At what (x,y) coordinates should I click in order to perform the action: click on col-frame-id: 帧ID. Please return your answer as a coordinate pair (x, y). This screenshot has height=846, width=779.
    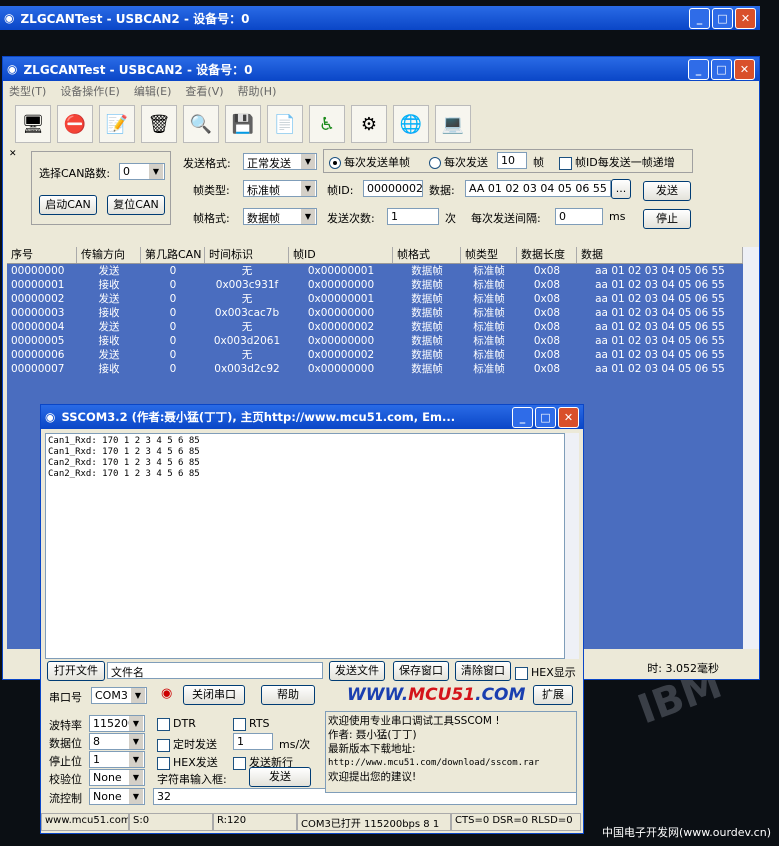
    Looking at the image, I should click on (341, 255).